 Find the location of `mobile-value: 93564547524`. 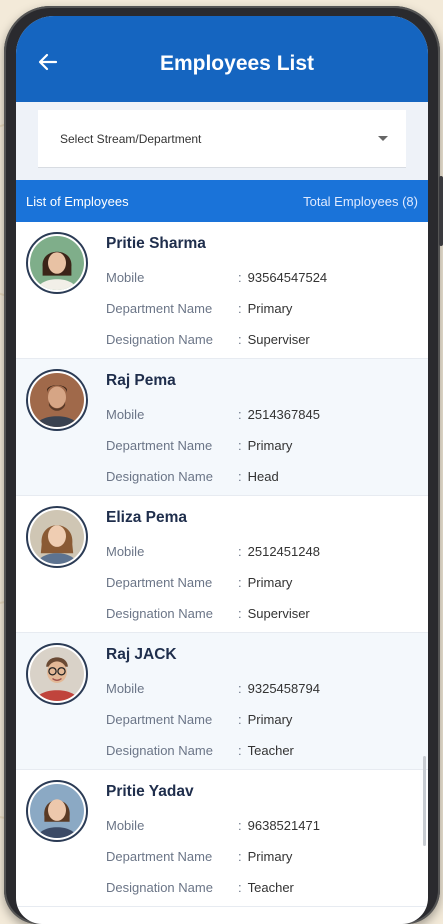

mobile-value: 93564547524 is located at coordinates (283, 277).